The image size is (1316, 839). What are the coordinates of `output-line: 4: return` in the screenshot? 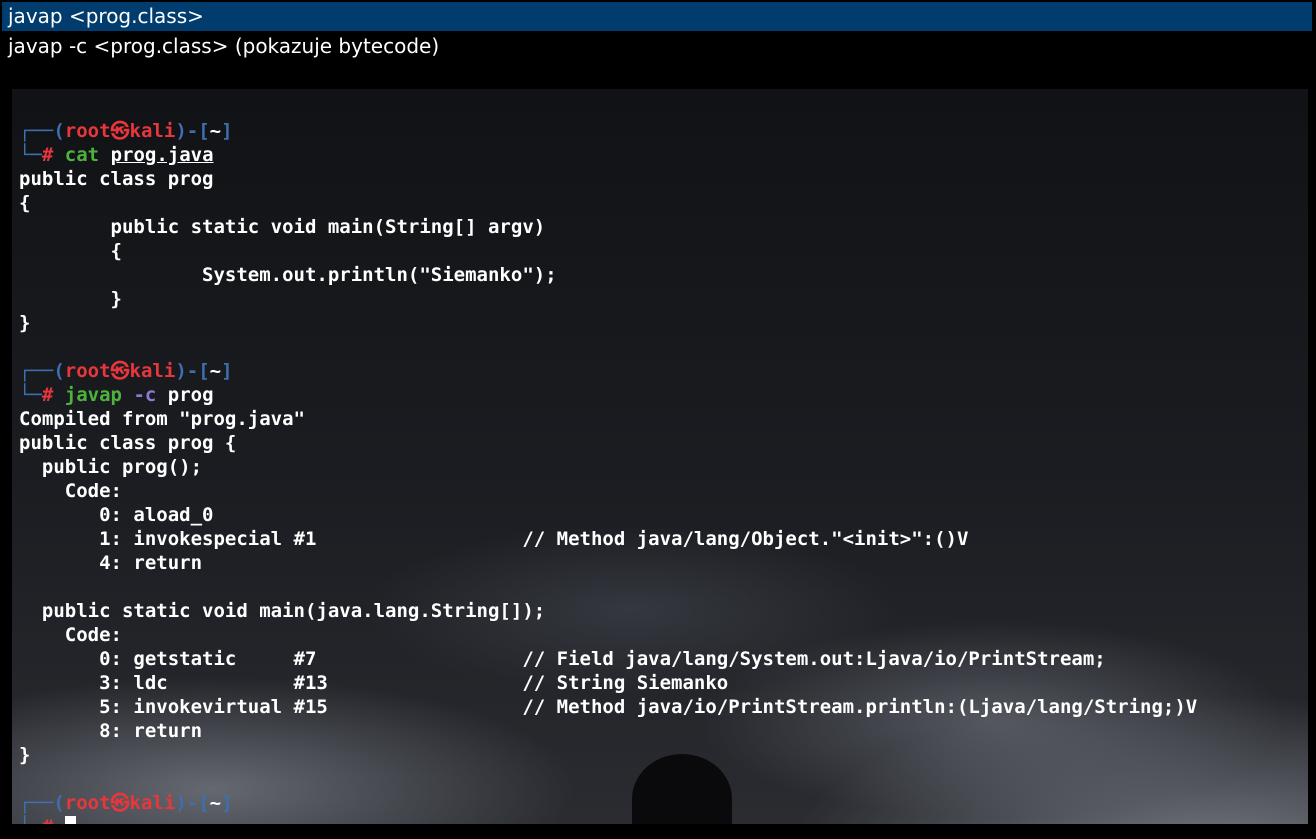 It's located at (111, 563).